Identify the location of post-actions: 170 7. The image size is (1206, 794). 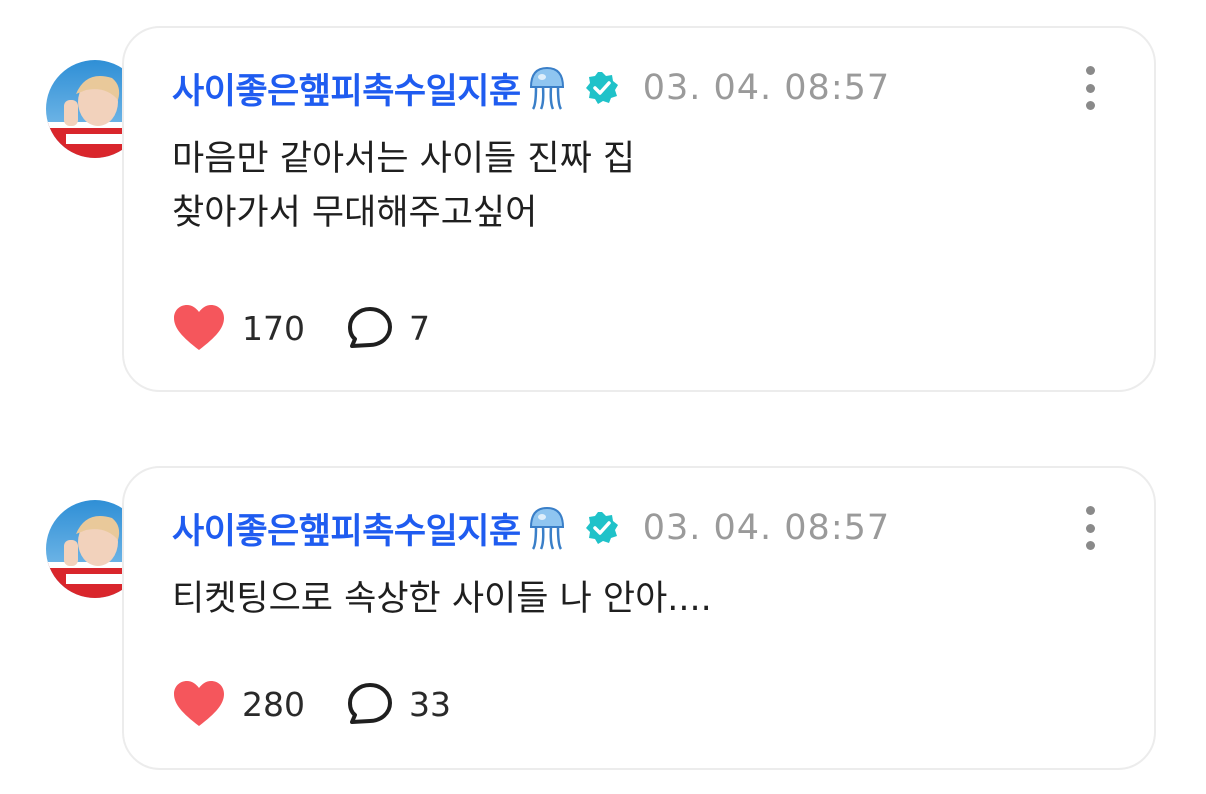
(301, 328).